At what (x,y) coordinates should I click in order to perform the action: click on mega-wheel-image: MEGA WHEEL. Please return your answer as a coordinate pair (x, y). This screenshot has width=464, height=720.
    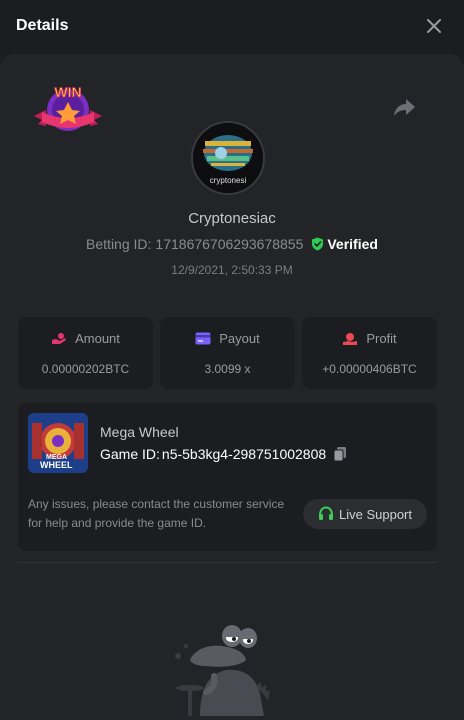
    Looking at the image, I should click on (58, 443).